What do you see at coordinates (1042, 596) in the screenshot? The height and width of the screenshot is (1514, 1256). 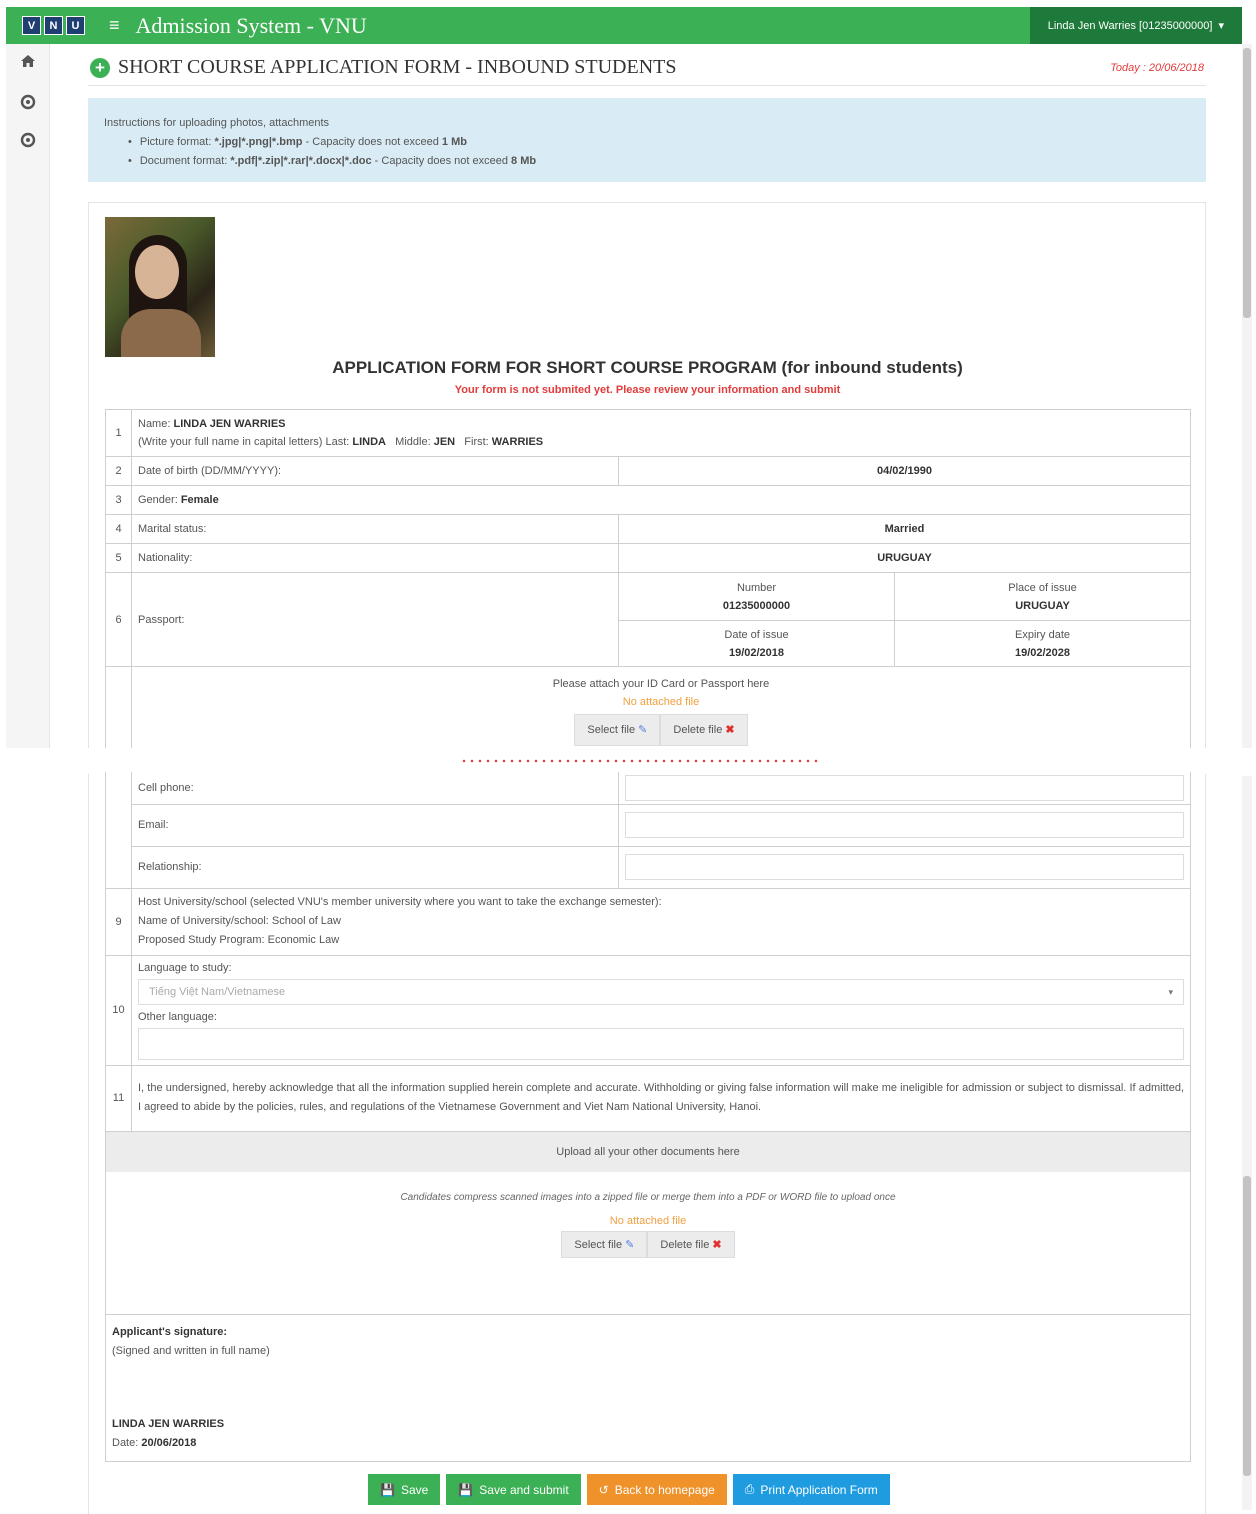 I see `place-of-issue-cell: Place of issue URUGUAY` at bounding box center [1042, 596].